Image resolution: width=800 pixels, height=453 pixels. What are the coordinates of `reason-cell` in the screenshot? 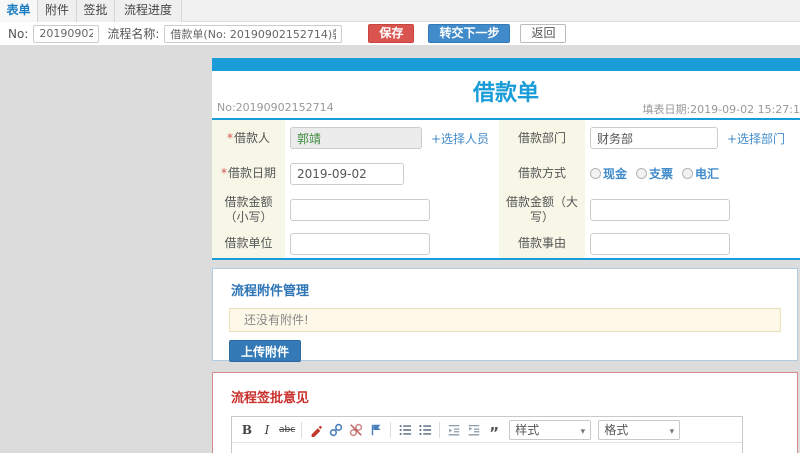 It's located at (692, 243).